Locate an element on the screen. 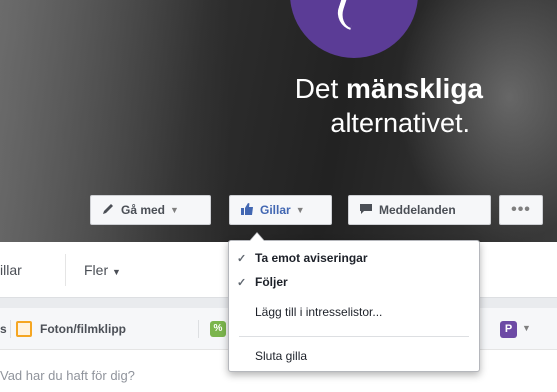 The width and height of the screenshot is (557, 392). like-button: Gillar ▼ is located at coordinates (280, 210).